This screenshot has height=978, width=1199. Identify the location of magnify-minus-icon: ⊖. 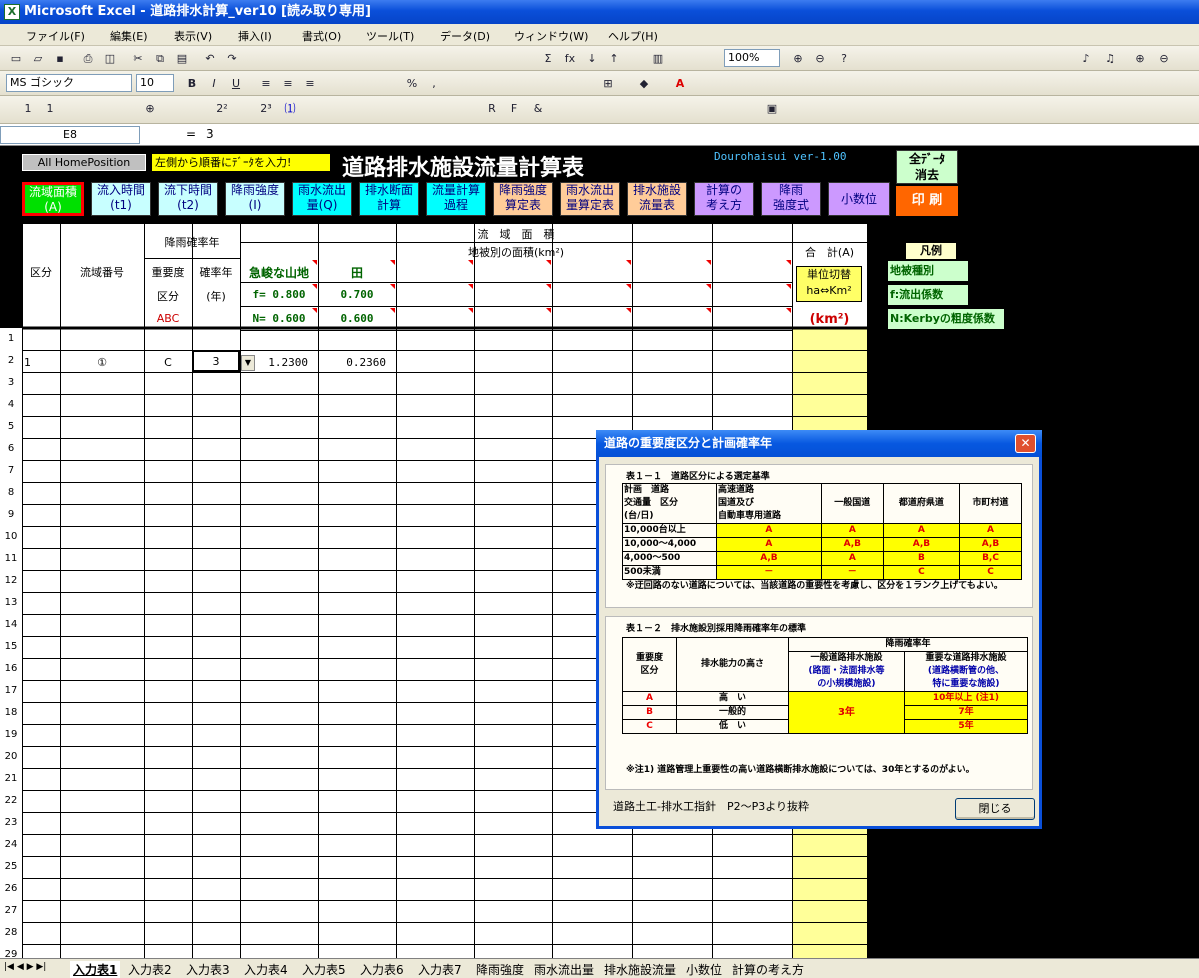
(1164, 58).